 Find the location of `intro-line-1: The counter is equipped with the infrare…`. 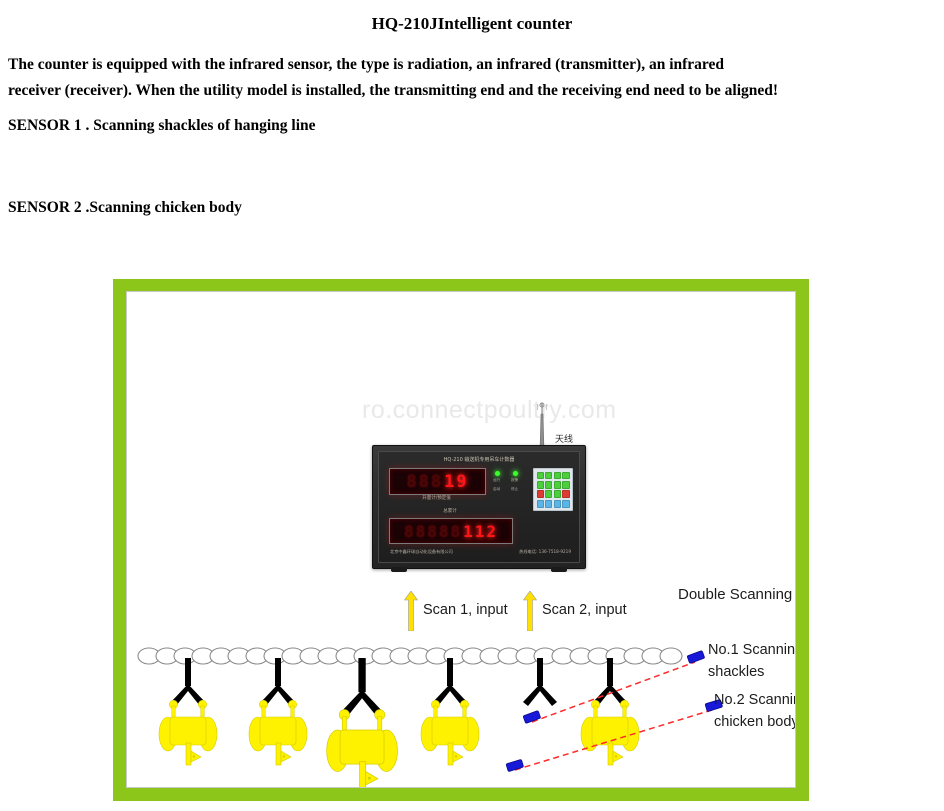

intro-line-1: The counter is equipped with the infrare… is located at coordinates (366, 64).